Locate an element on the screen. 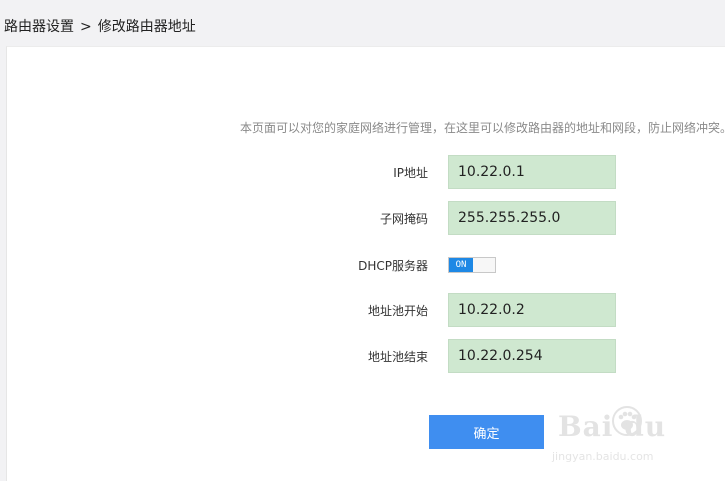 This screenshot has height=481, width=725. breadcrumb: 路由器设置 > 修改路由器地址 is located at coordinates (100, 26).